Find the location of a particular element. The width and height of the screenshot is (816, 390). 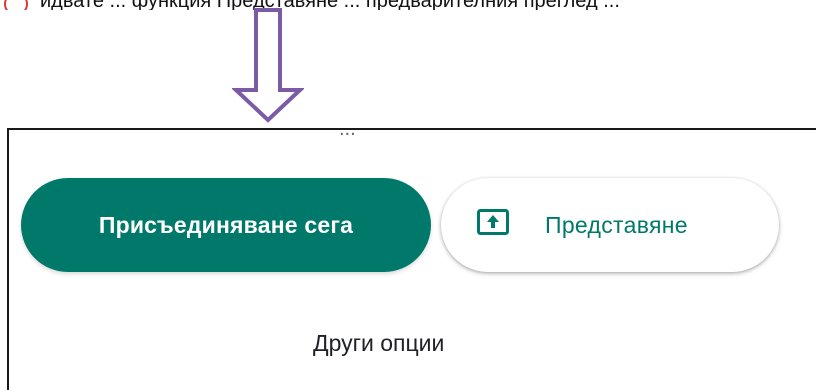

step-number-marker is located at coordinates (16, 5).